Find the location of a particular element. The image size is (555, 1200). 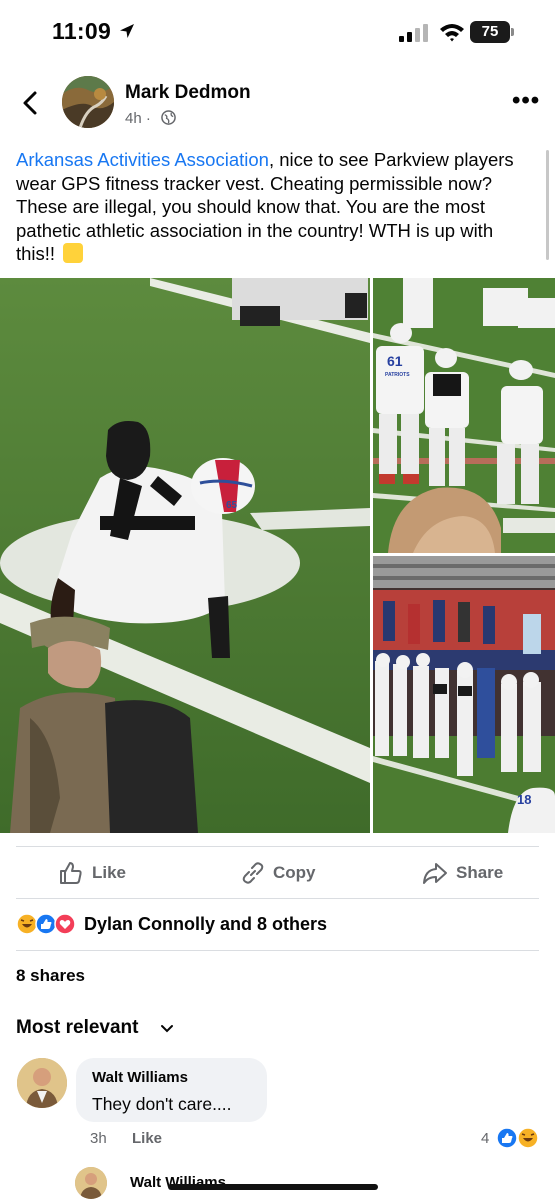

love-reaction-icon is located at coordinates (65, 924).